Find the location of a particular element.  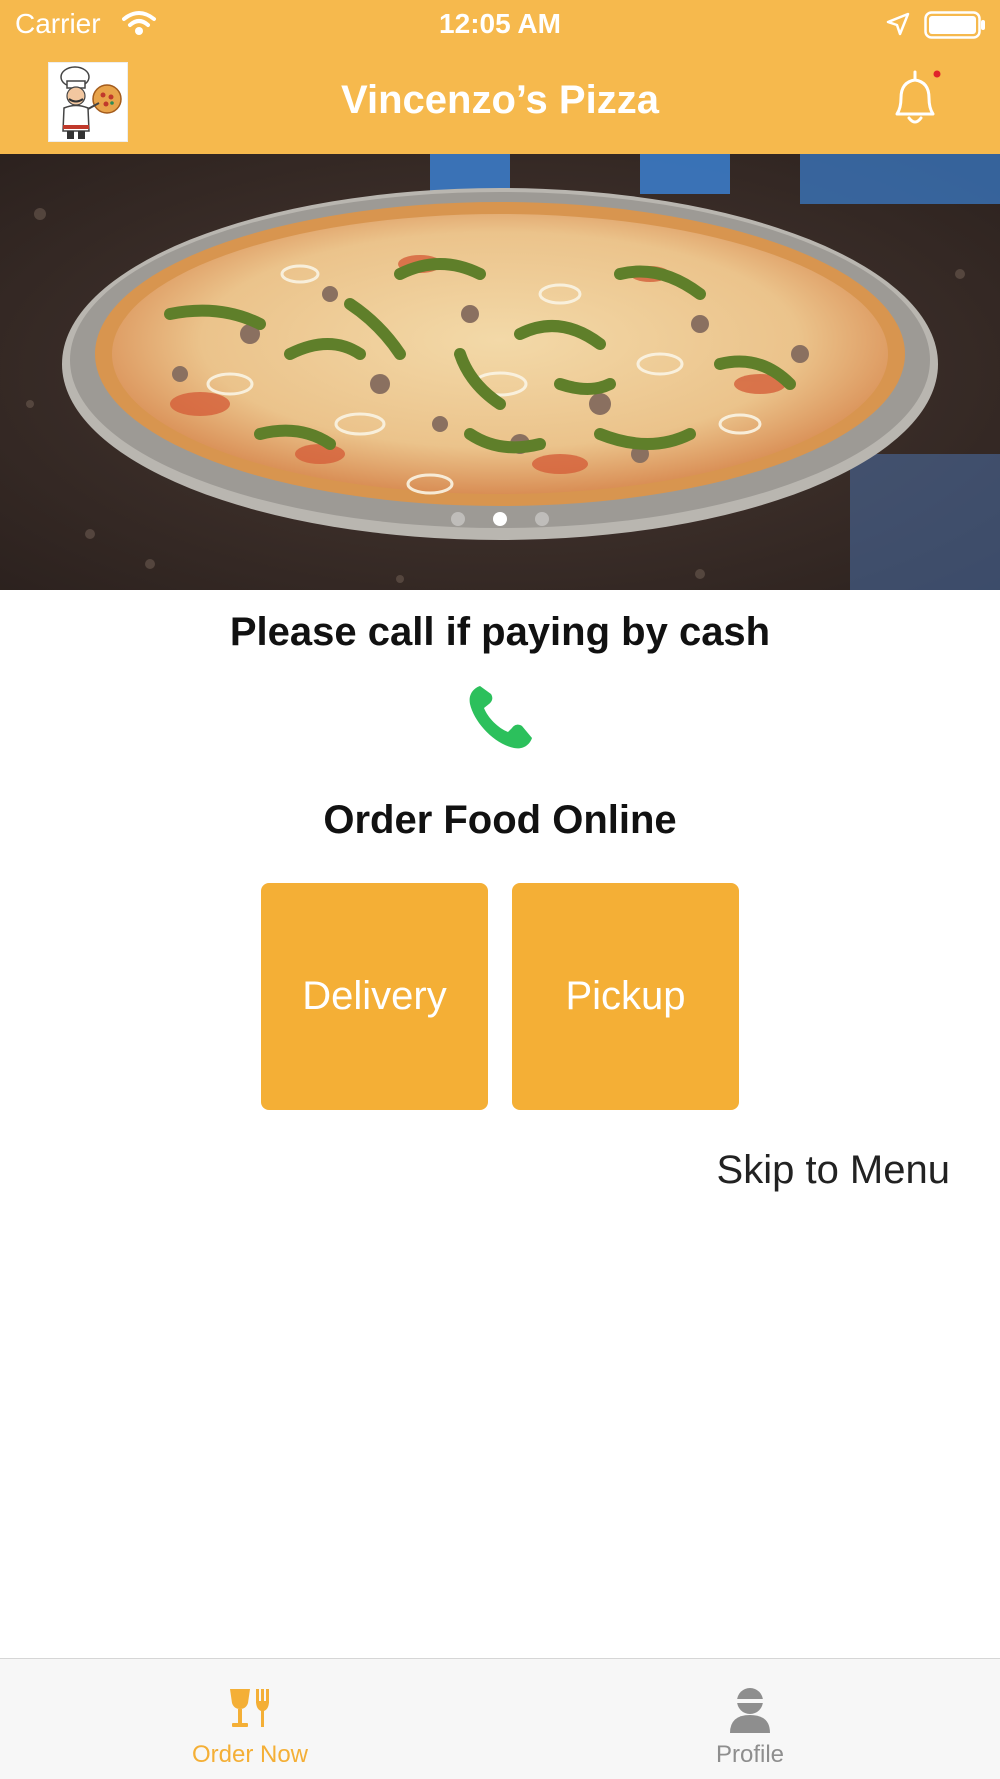

order-now-icon is located at coordinates (250, 1710).